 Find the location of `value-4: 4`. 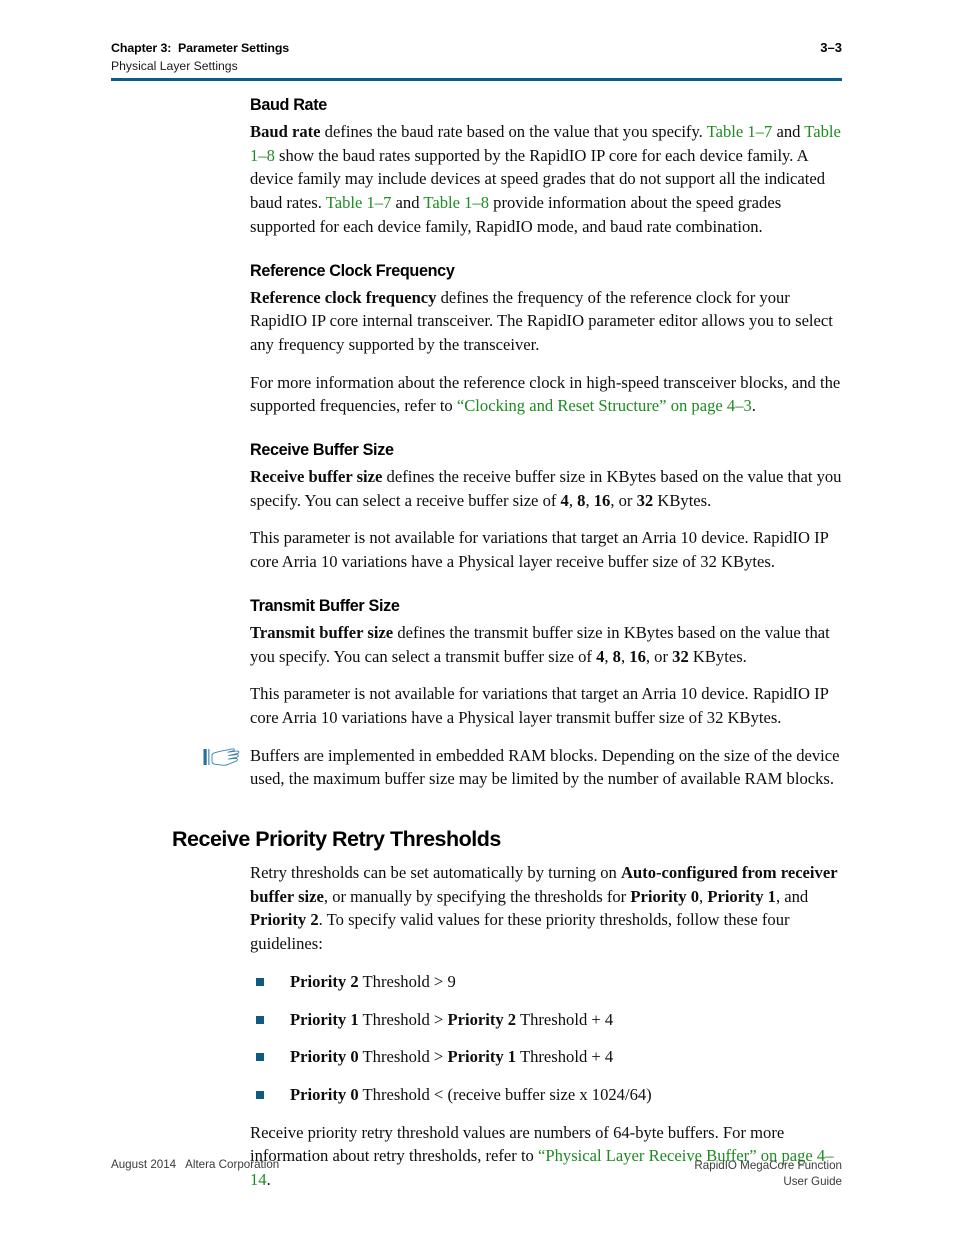

value-4: 4 is located at coordinates (564, 500).